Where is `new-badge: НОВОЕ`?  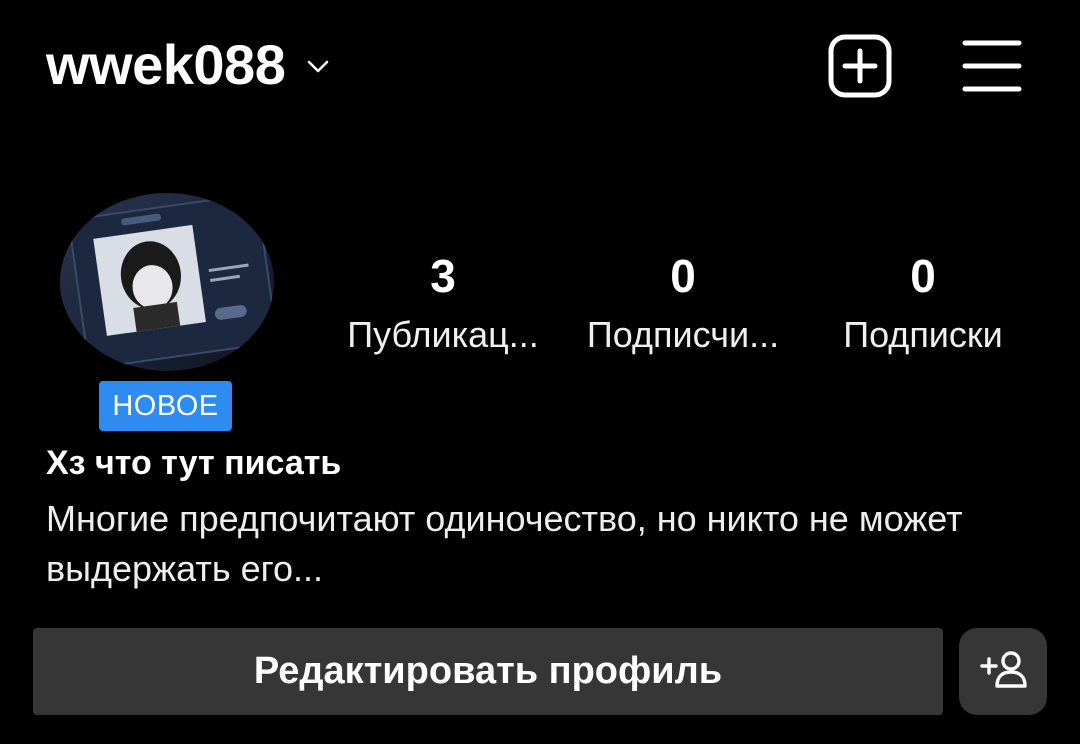 new-badge: НОВОЕ is located at coordinates (165, 406).